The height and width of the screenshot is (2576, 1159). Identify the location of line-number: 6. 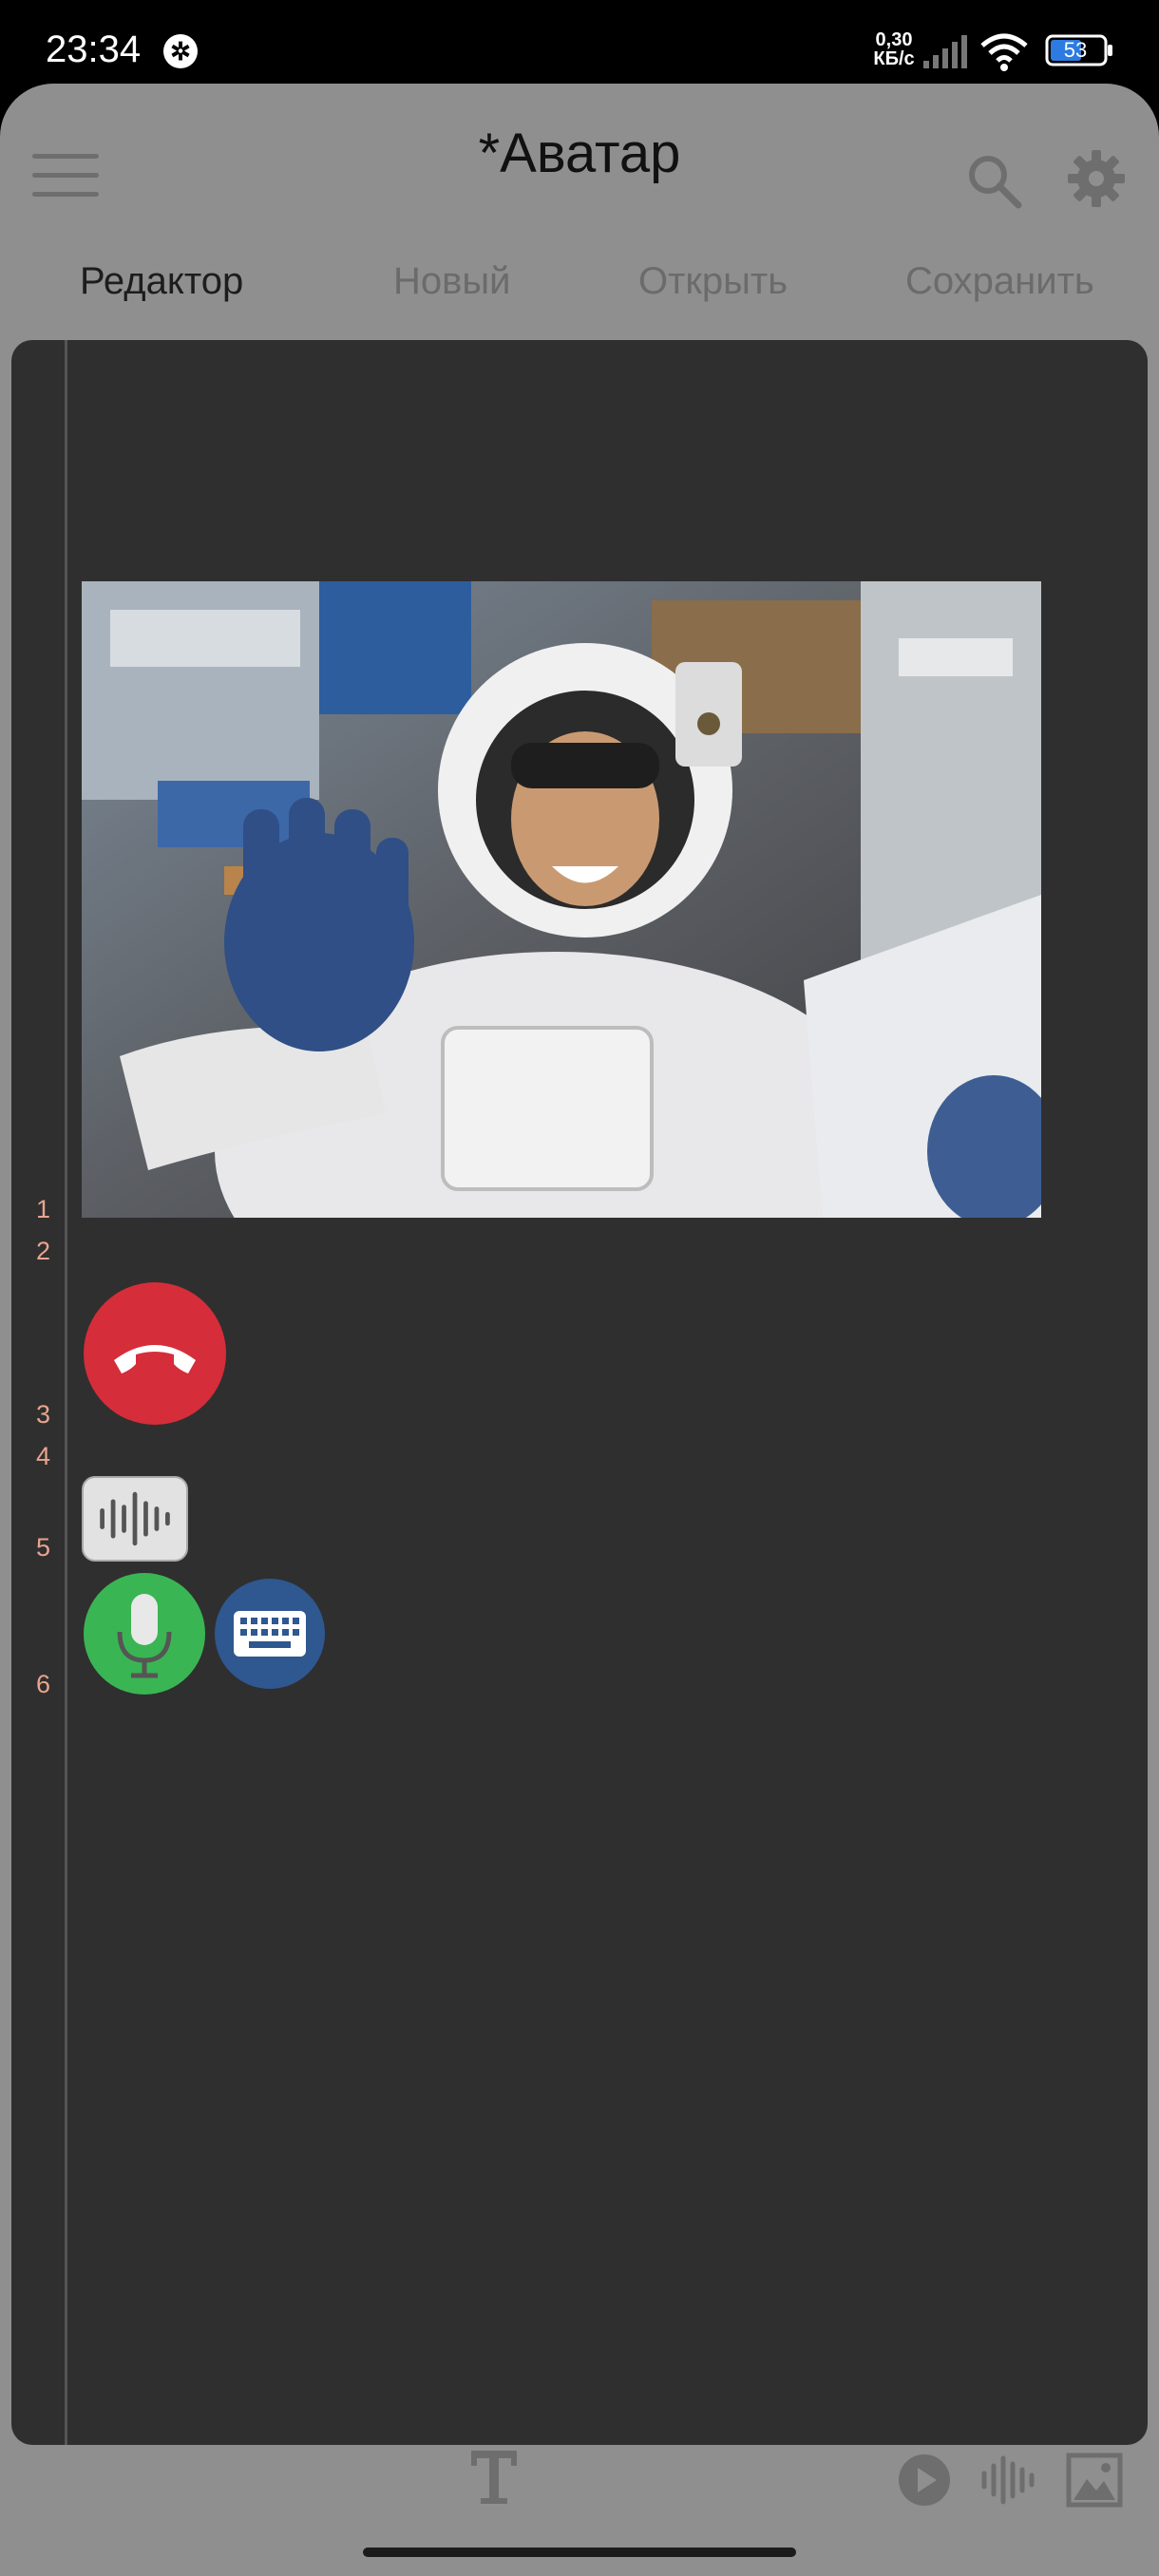
(43, 1684).